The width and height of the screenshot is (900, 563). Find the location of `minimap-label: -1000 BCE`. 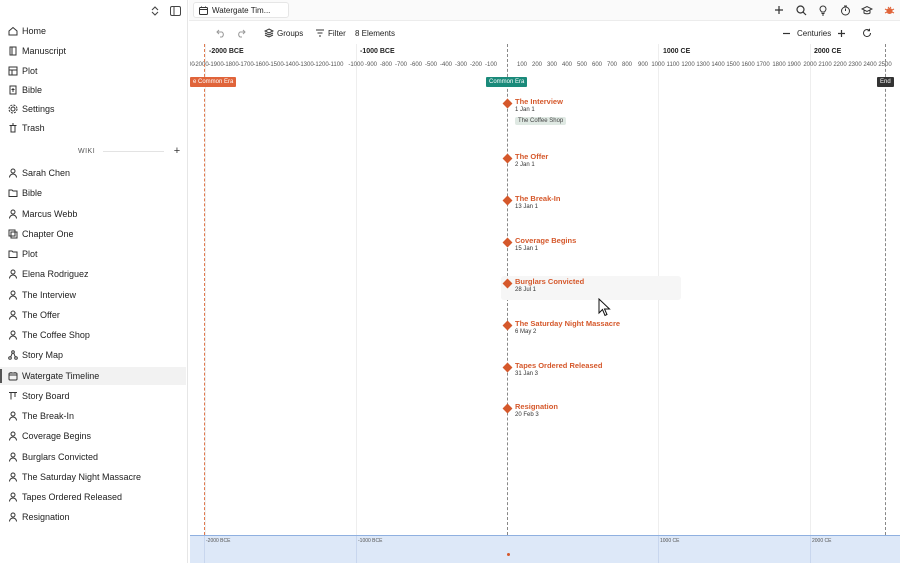

minimap-label: -1000 BCE is located at coordinates (370, 541).